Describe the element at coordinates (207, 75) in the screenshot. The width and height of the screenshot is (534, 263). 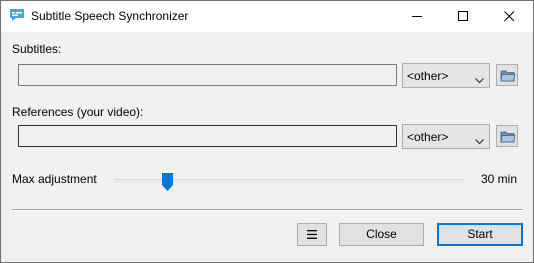
I see `subtitles-path-input` at that location.